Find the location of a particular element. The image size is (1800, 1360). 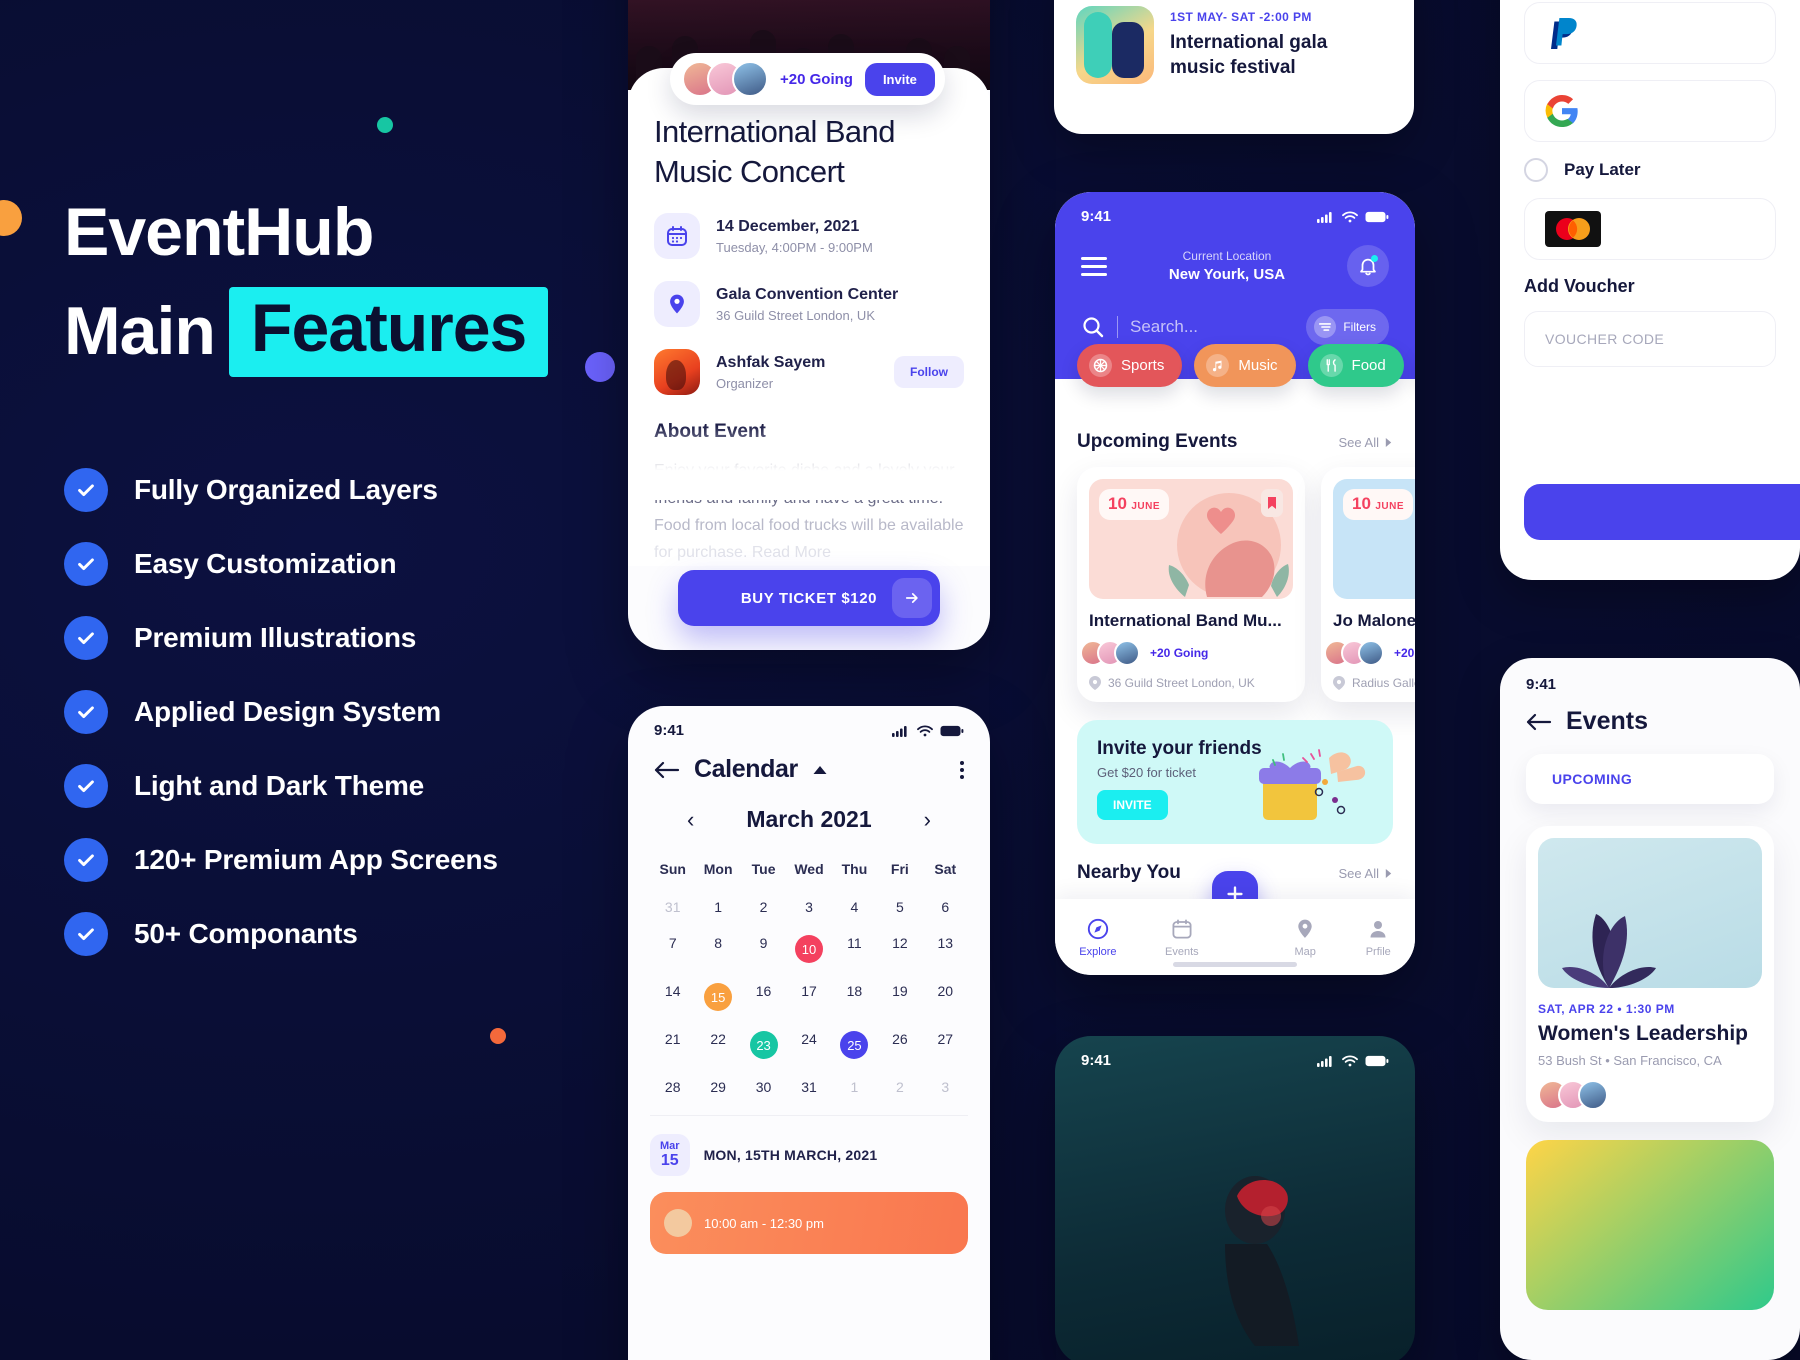

invite-button: INVITE is located at coordinates (1132, 805).